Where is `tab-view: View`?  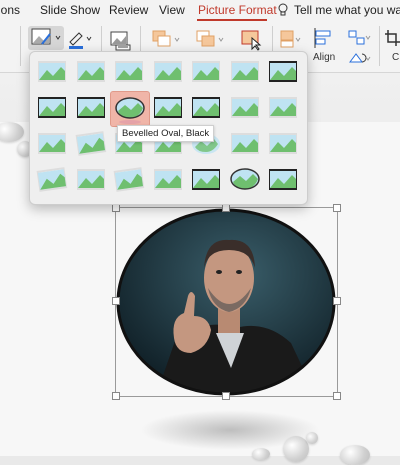 tab-view: View is located at coordinates (172, 10).